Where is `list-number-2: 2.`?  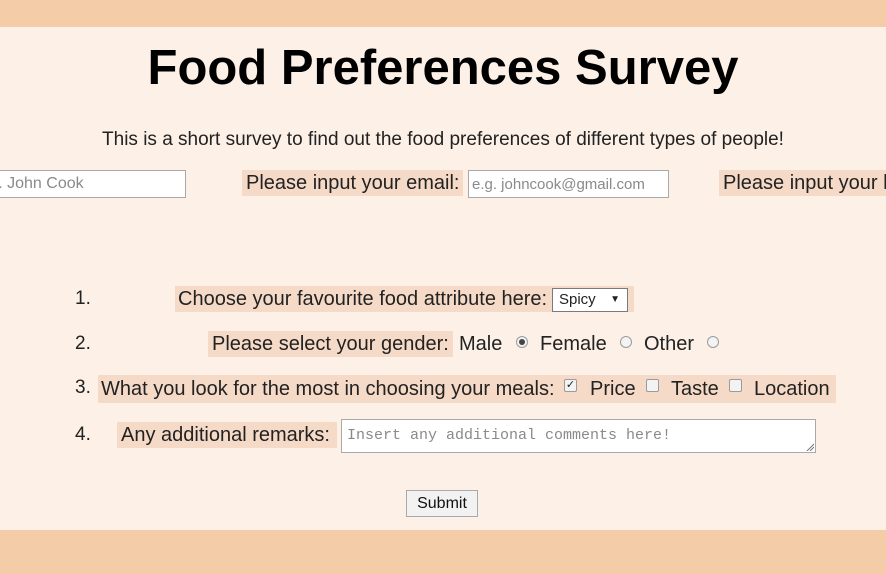 list-number-2: 2. is located at coordinates (83, 343).